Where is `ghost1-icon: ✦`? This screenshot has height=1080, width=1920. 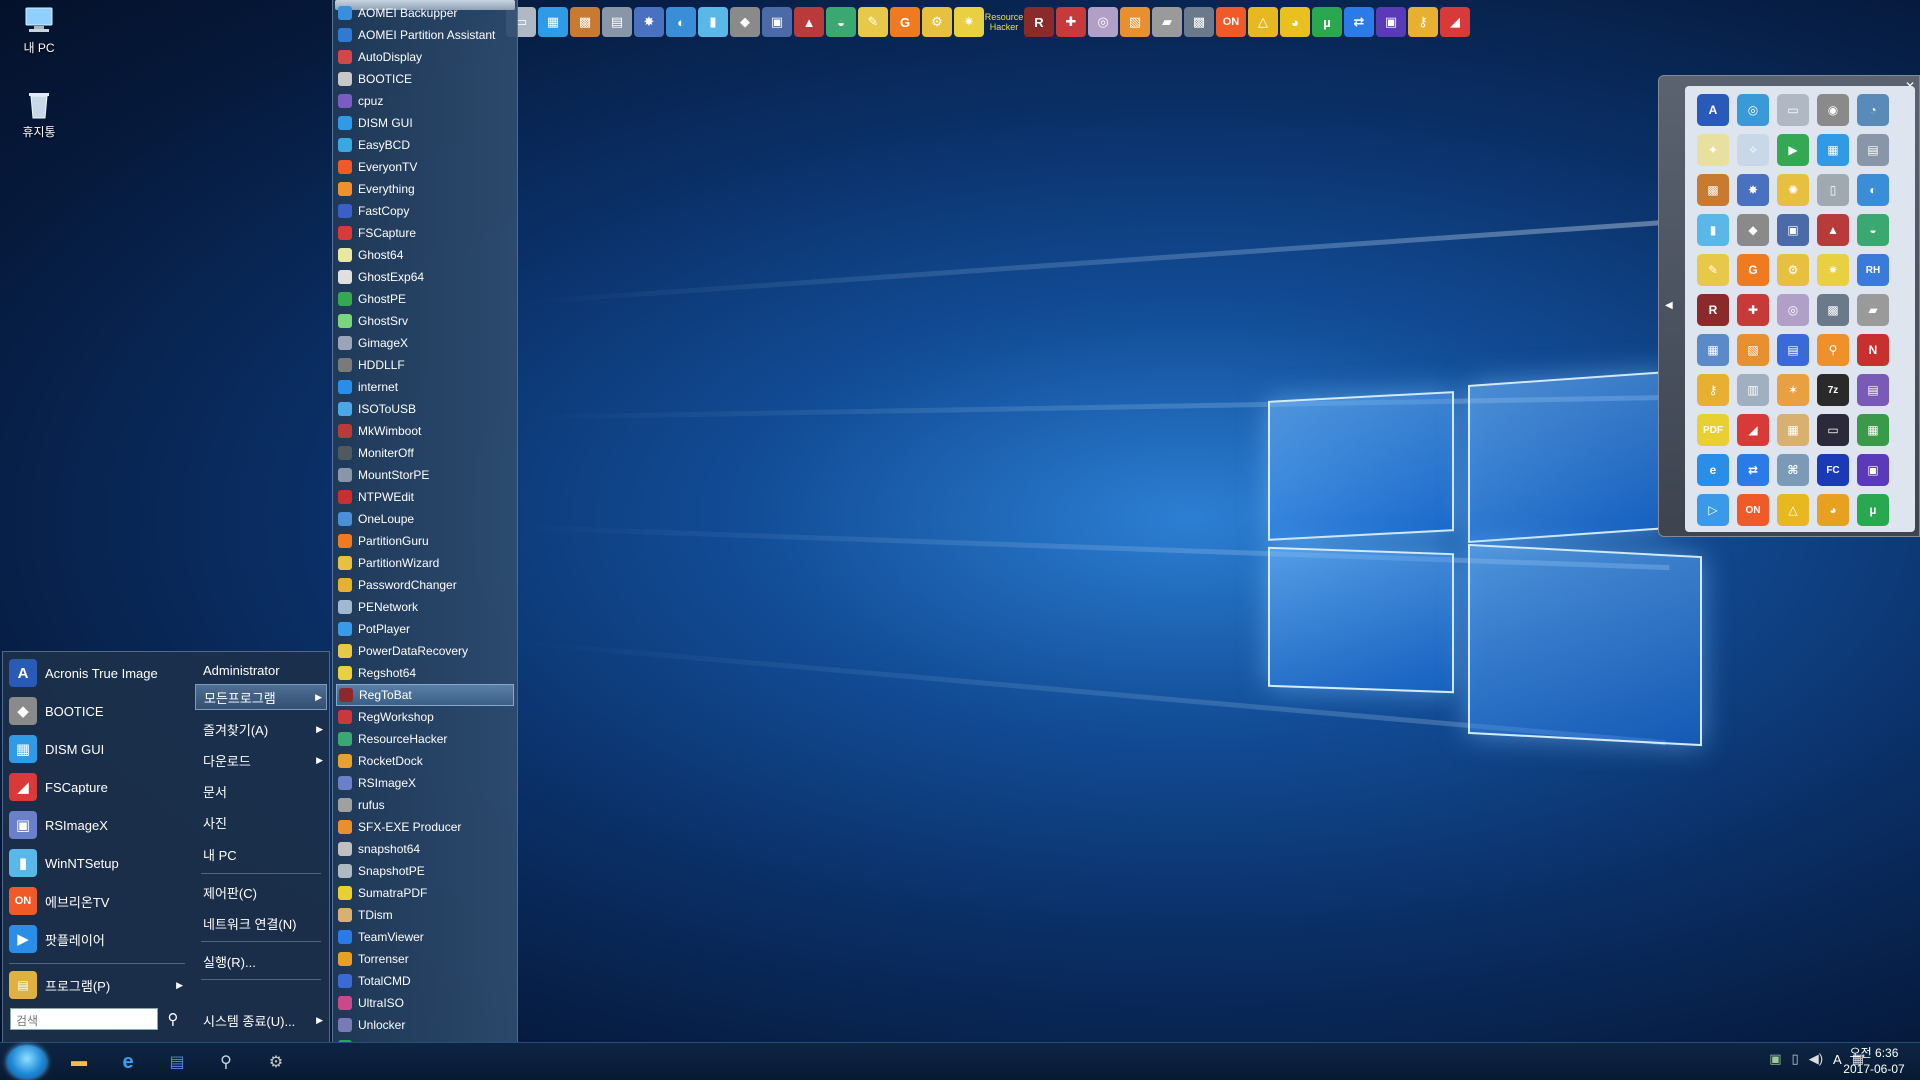
ghost1-icon: ✦ is located at coordinates (1713, 150).